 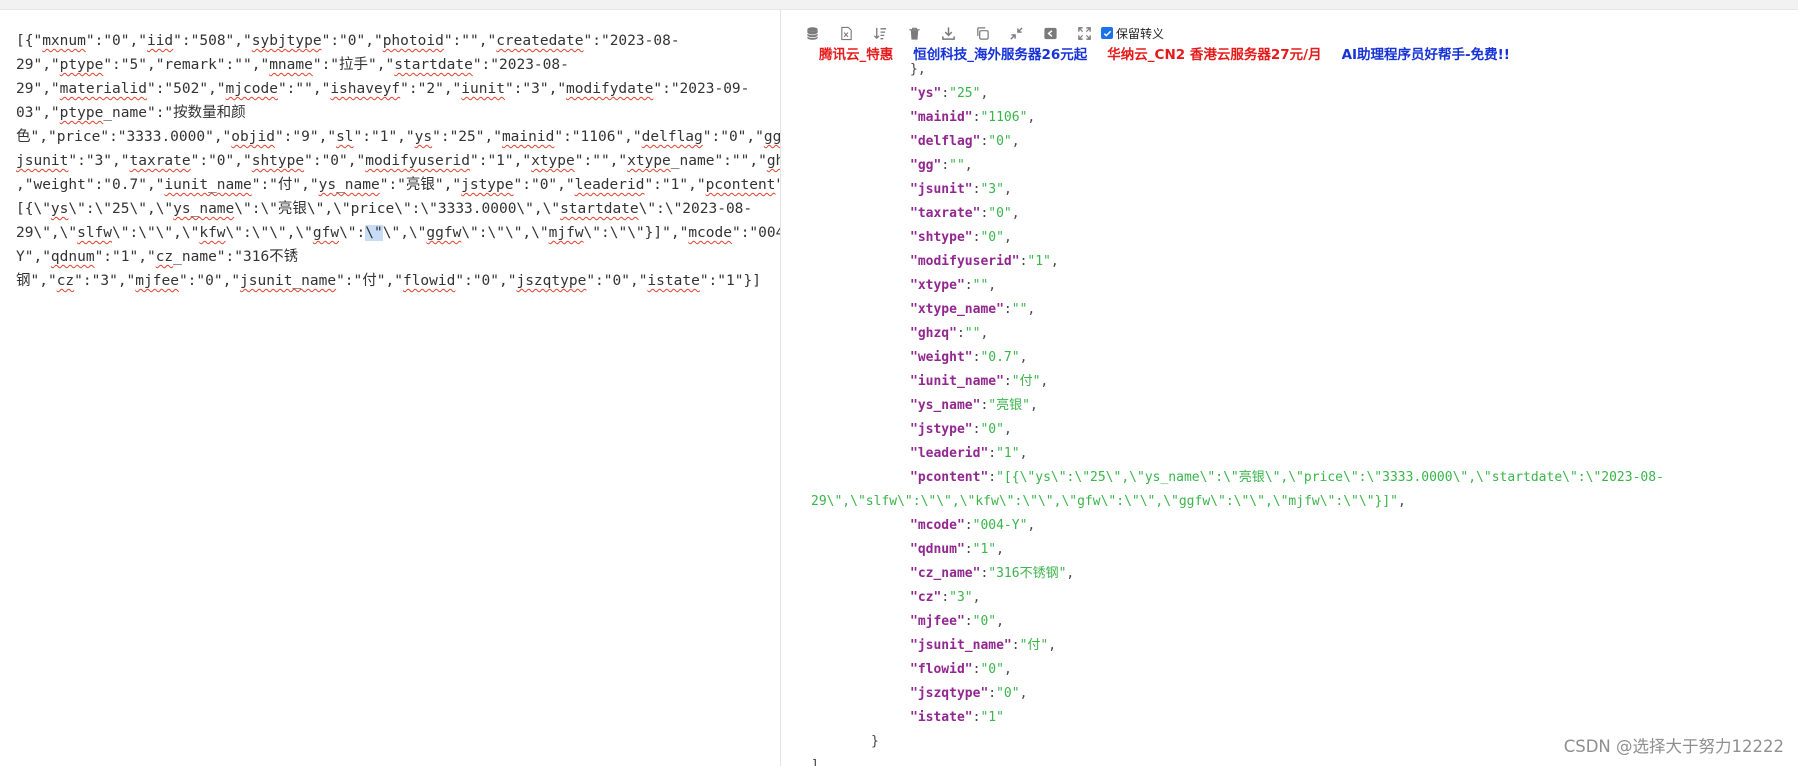 I want to click on ad-link-2: 恒创科技_海外服务器26元起, so click(x=1000, y=53).